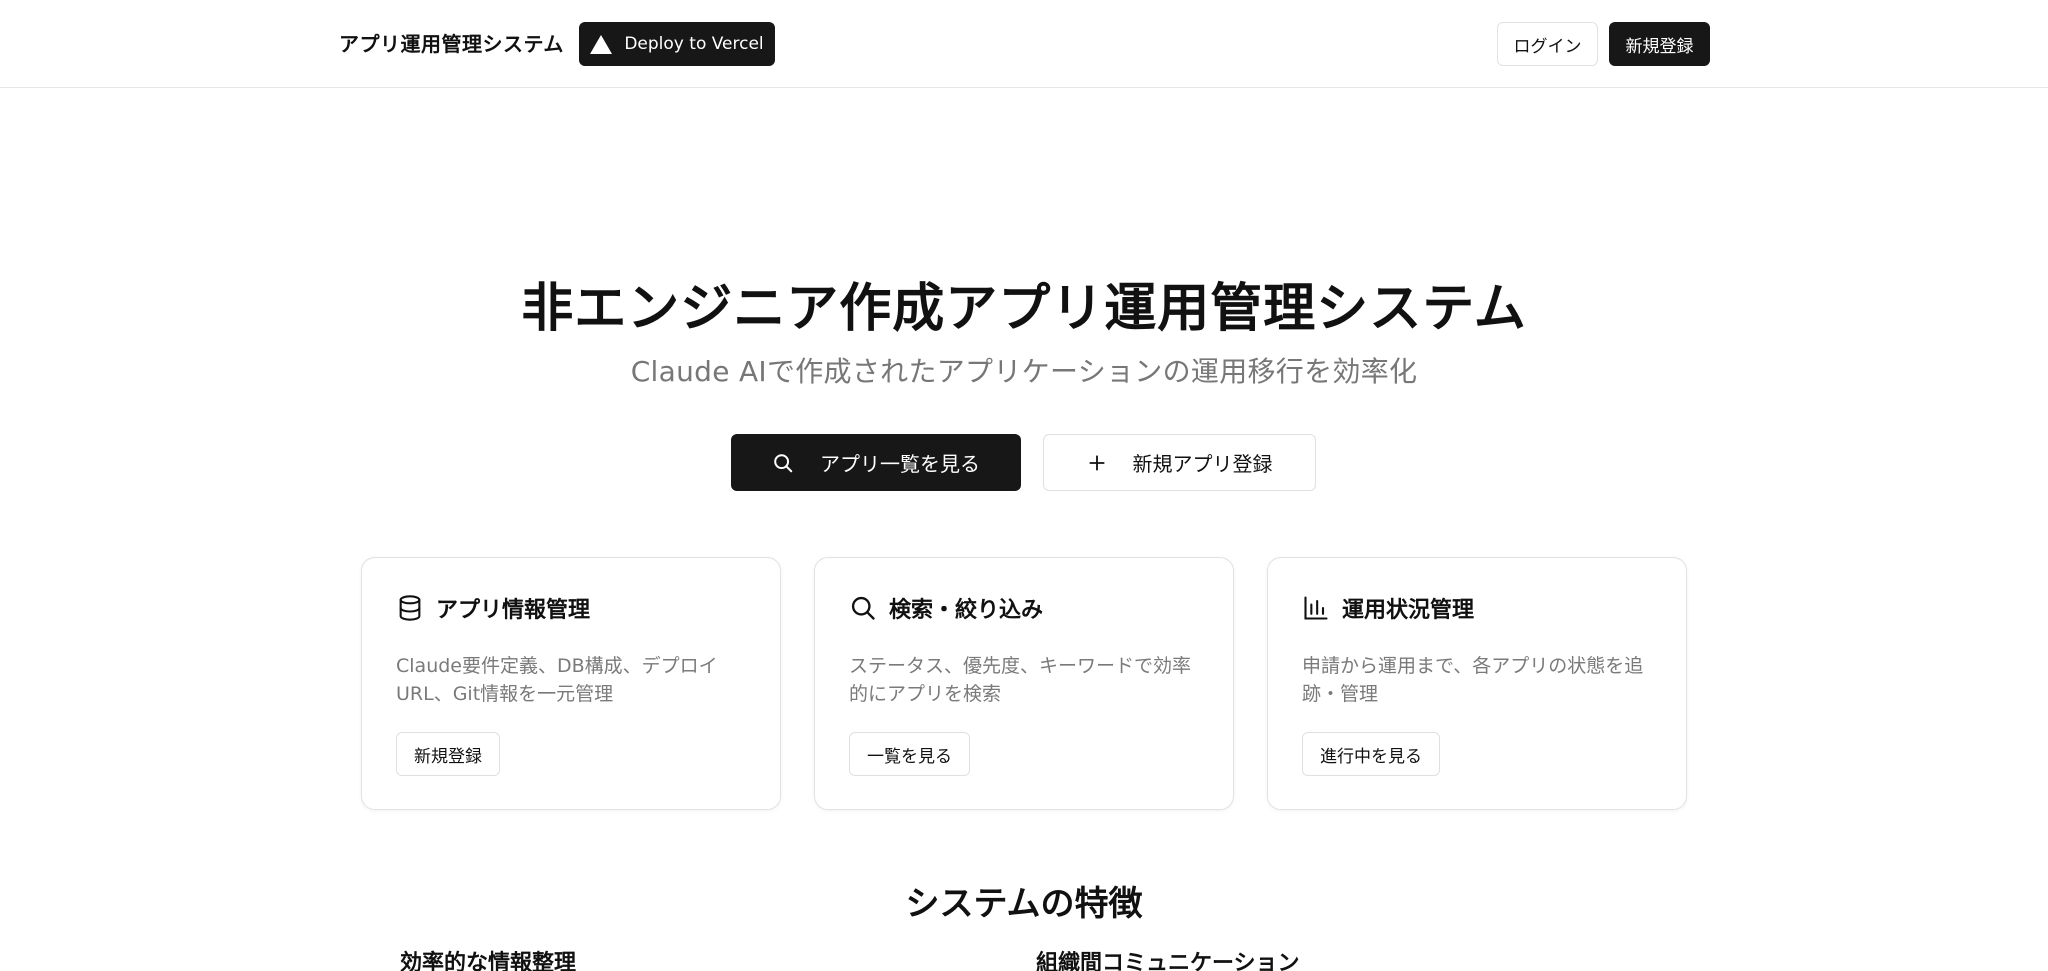 The height and width of the screenshot is (971, 2048). What do you see at coordinates (1202, 464) in the screenshot?
I see `register-new-app-label: 新規アプリ登録` at bounding box center [1202, 464].